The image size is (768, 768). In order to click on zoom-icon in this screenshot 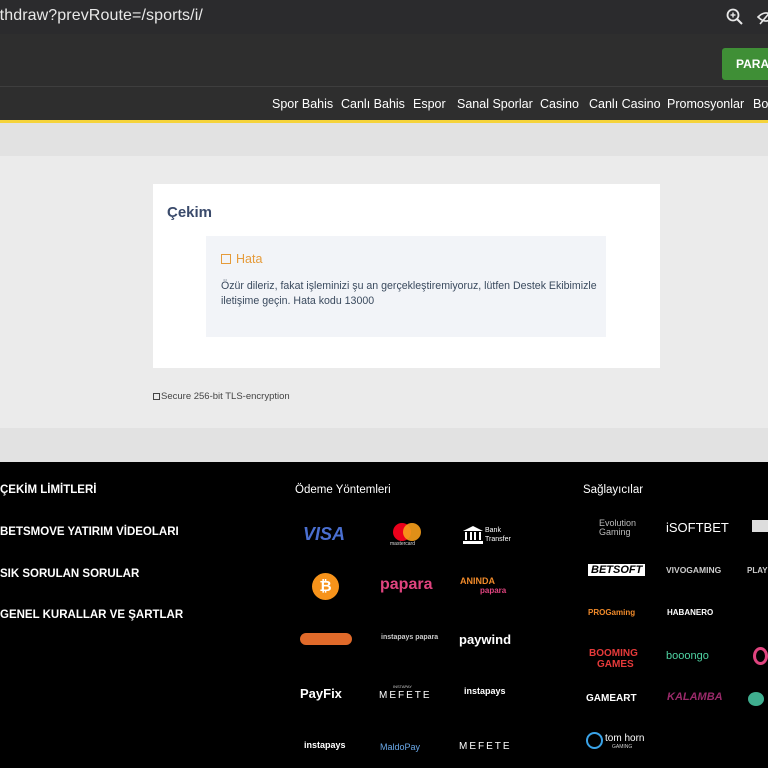, I will do `click(735, 17)`.